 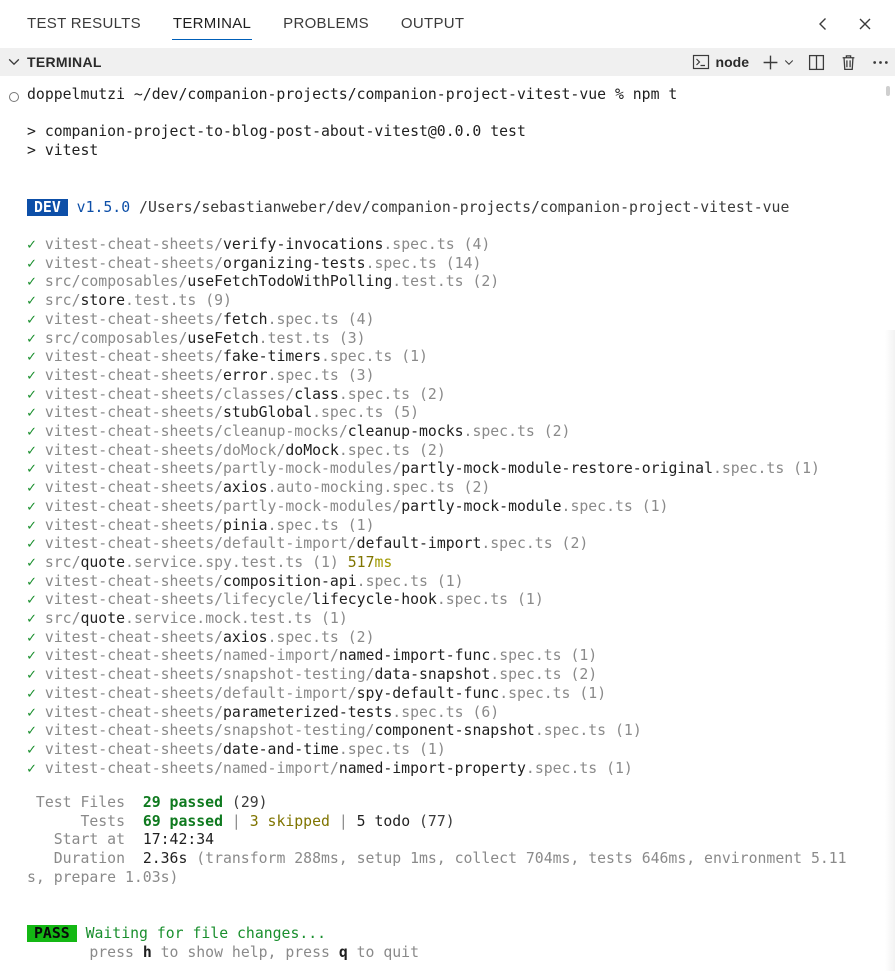 What do you see at coordinates (326, 24) in the screenshot?
I see `tab-problems: PROBLEMS` at bounding box center [326, 24].